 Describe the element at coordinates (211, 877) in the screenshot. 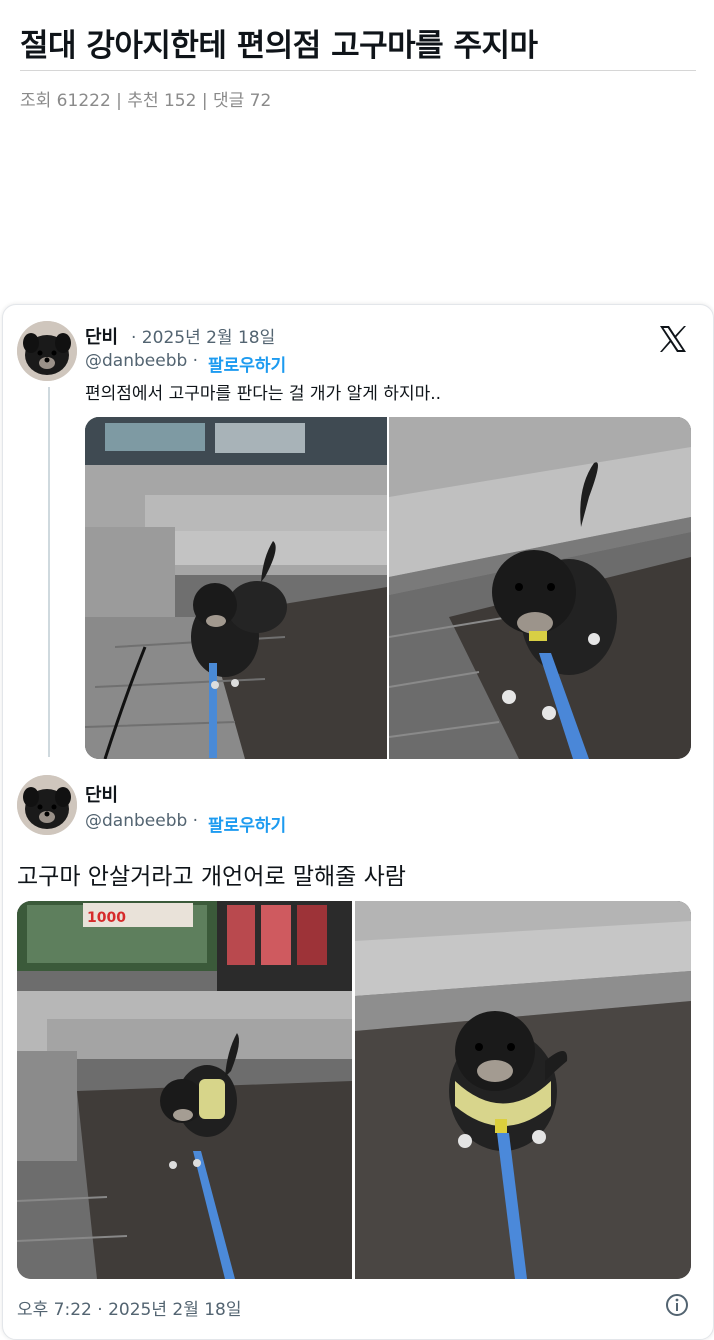

I see `tweet-text: 고구마 안살거라고 개언어로 말해줄 사람` at that location.